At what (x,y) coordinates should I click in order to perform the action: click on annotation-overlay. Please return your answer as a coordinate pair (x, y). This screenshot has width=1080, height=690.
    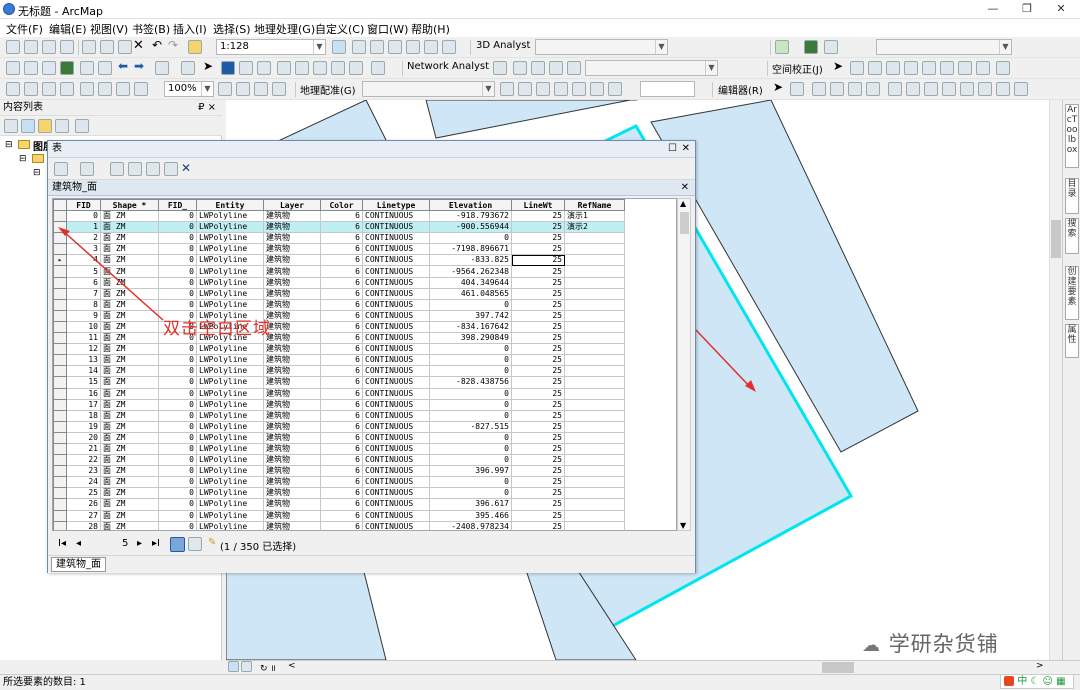
    Looking at the image, I should click on (111, 274).